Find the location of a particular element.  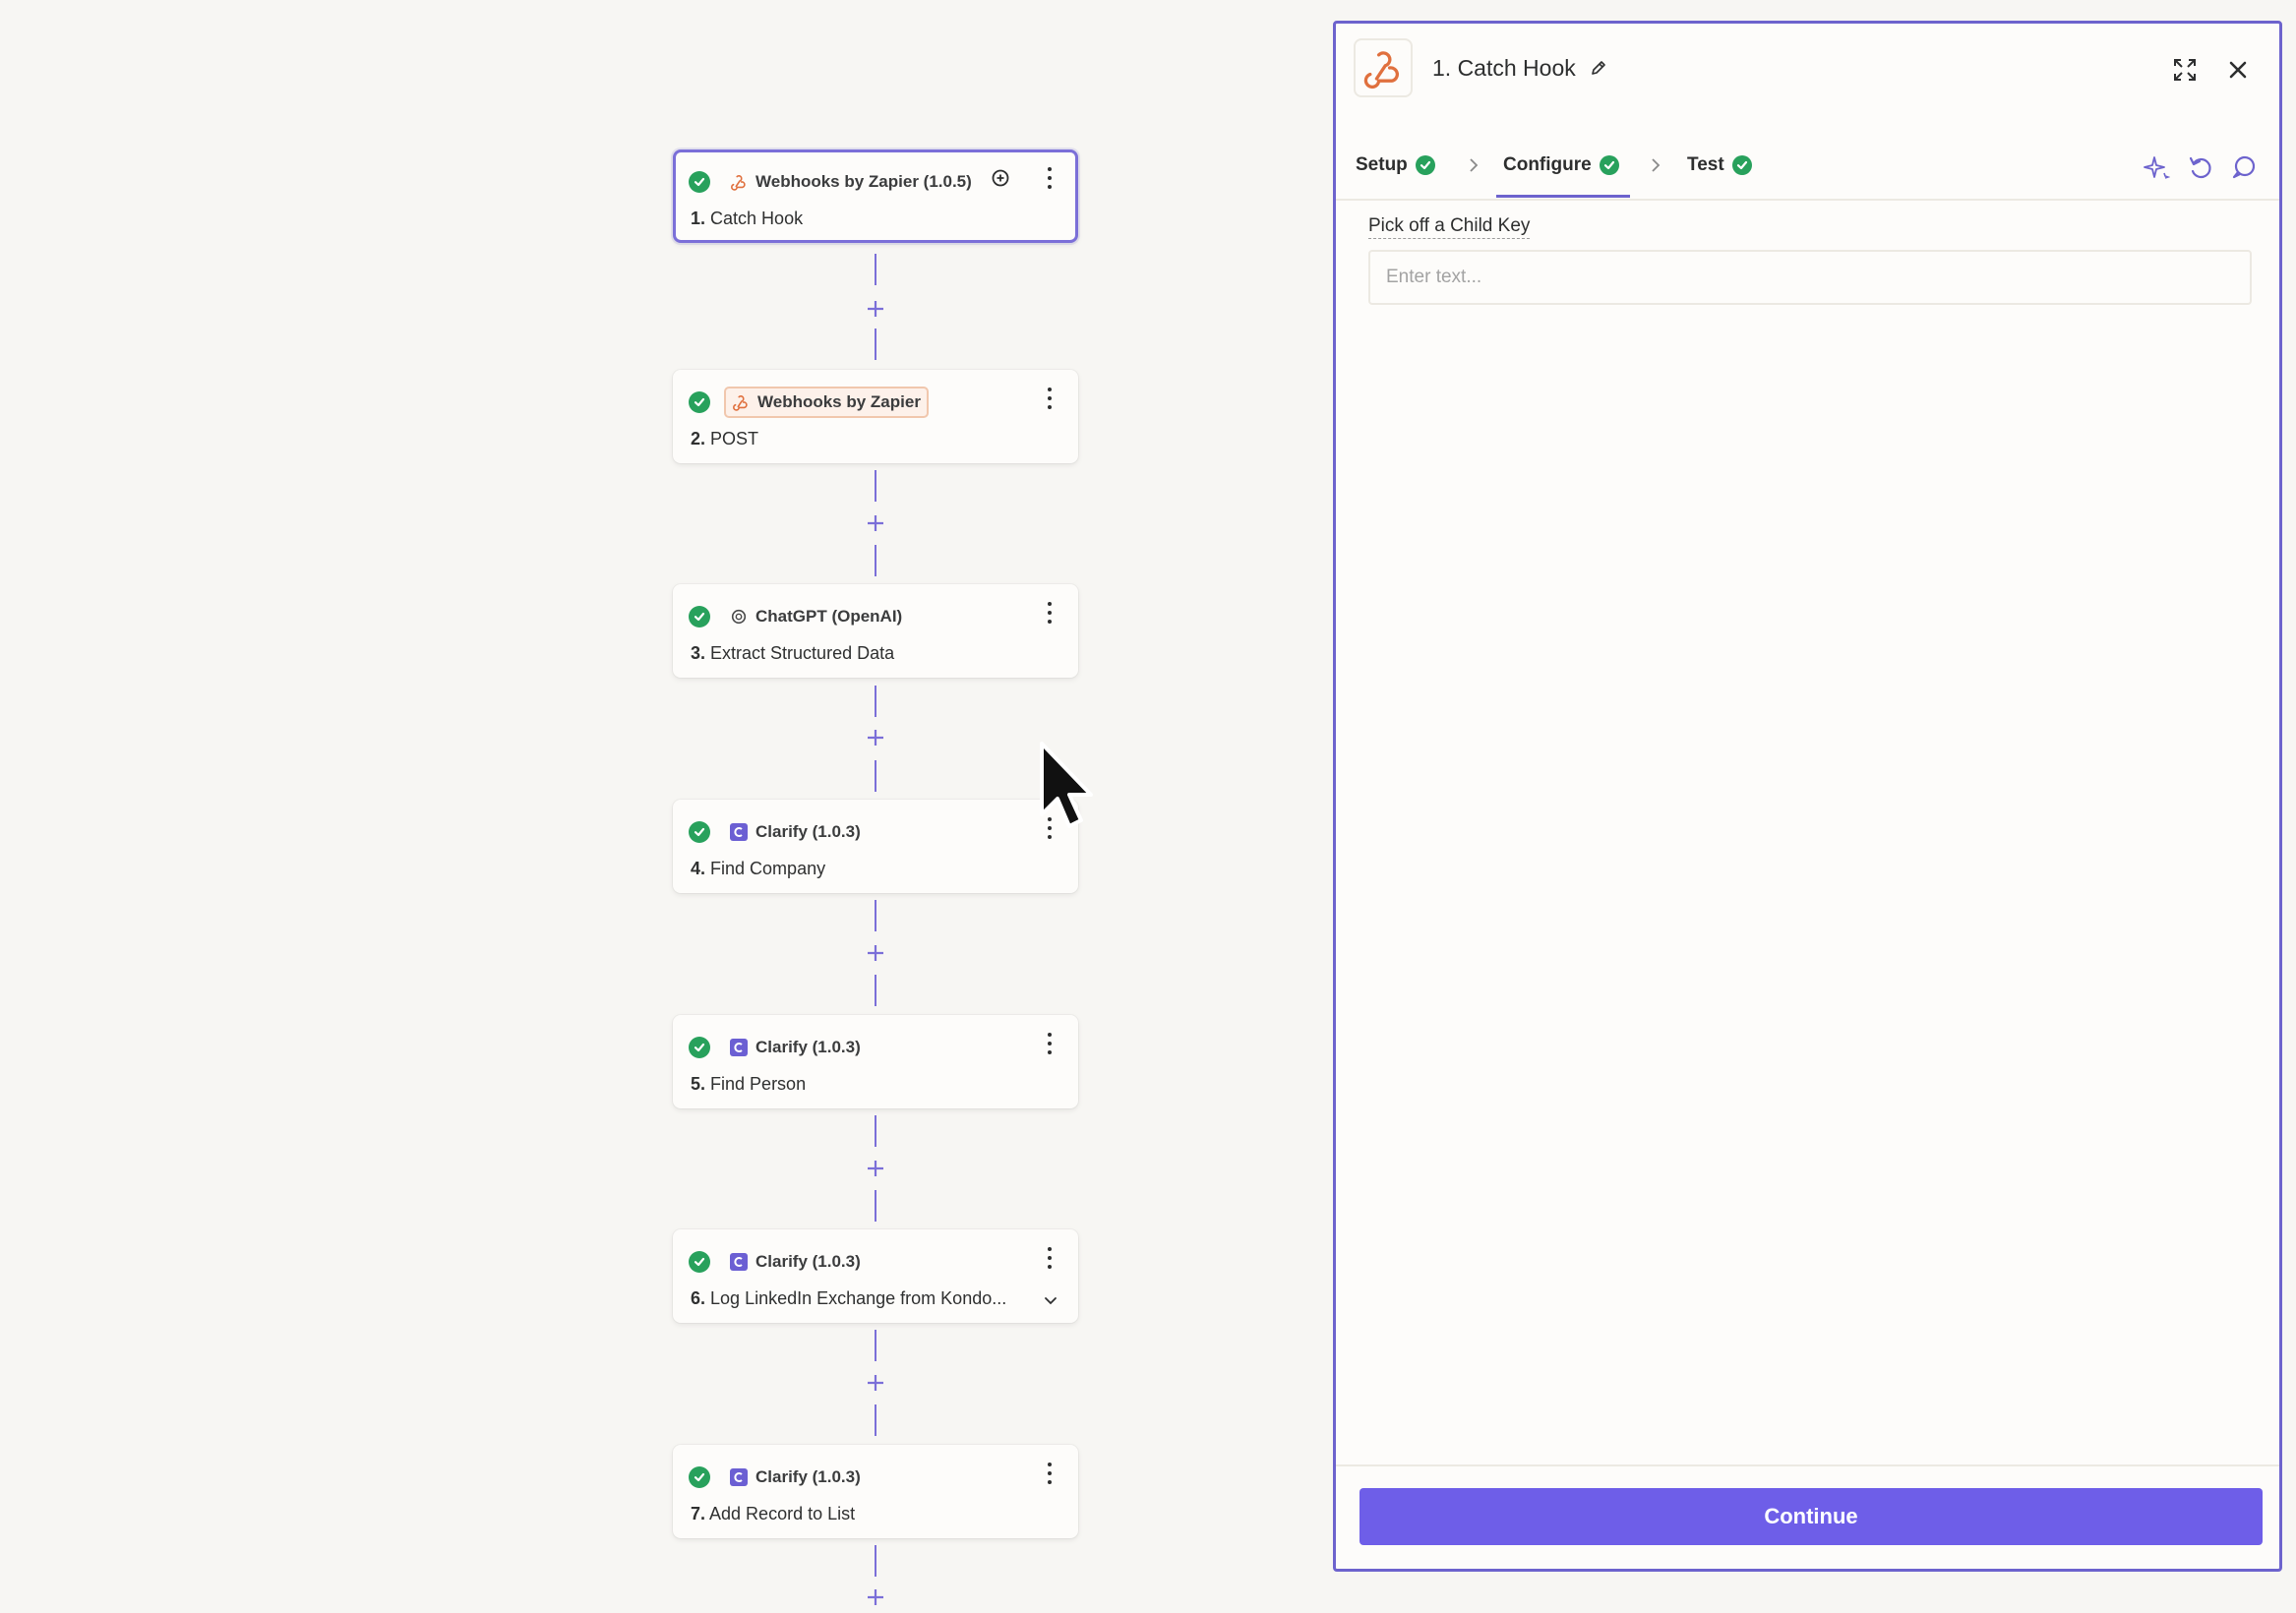

step-title: 4. Find Company is located at coordinates (758, 868).